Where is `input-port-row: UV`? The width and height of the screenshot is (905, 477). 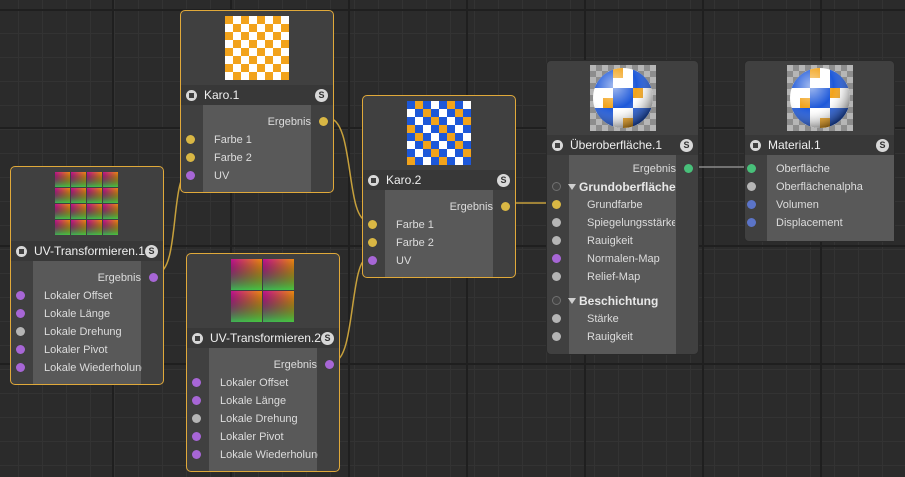
input-port-row: UV is located at coordinates (439, 261).